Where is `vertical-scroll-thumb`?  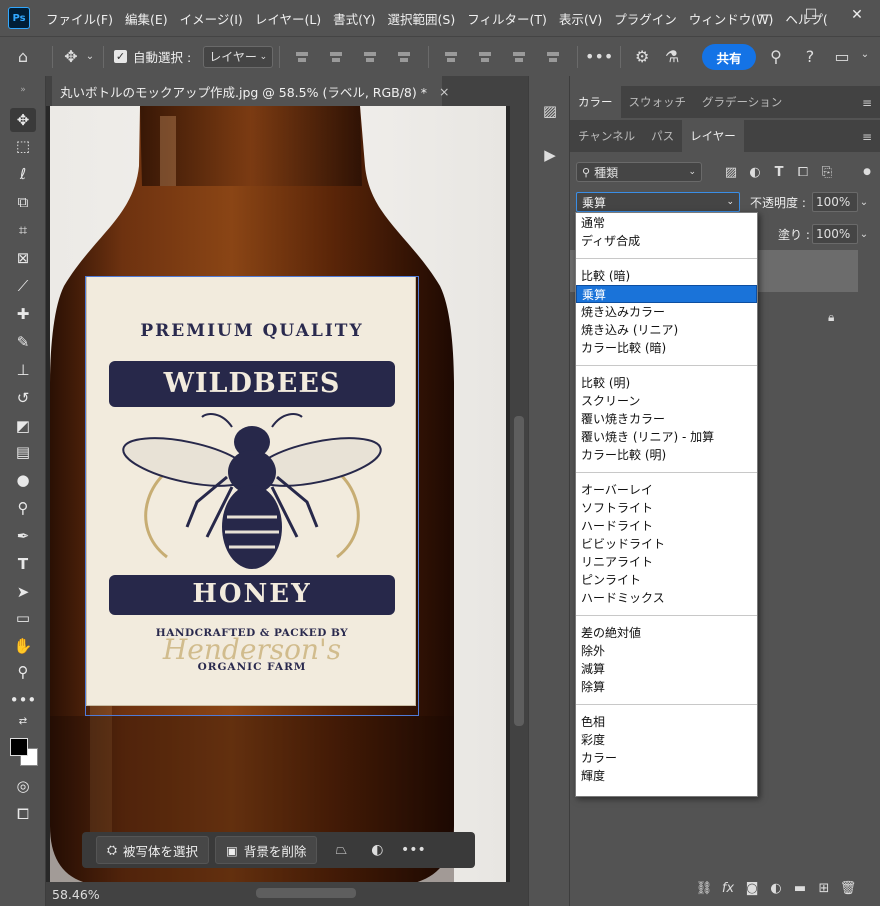
vertical-scroll-thumb is located at coordinates (519, 571).